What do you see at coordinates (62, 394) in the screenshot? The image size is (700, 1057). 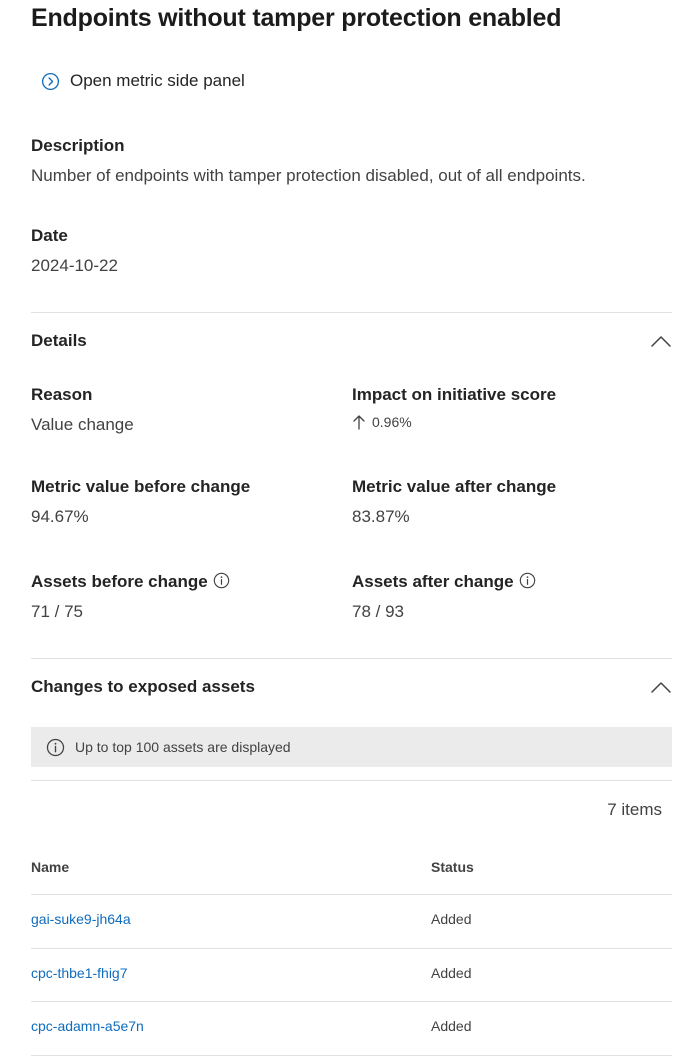 I see `reason-label: Reason` at bounding box center [62, 394].